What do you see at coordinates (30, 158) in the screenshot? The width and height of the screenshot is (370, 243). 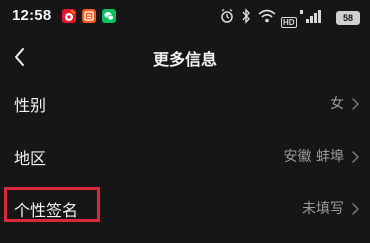 I see `row-label: 地区` at bounding box center [30, 158].